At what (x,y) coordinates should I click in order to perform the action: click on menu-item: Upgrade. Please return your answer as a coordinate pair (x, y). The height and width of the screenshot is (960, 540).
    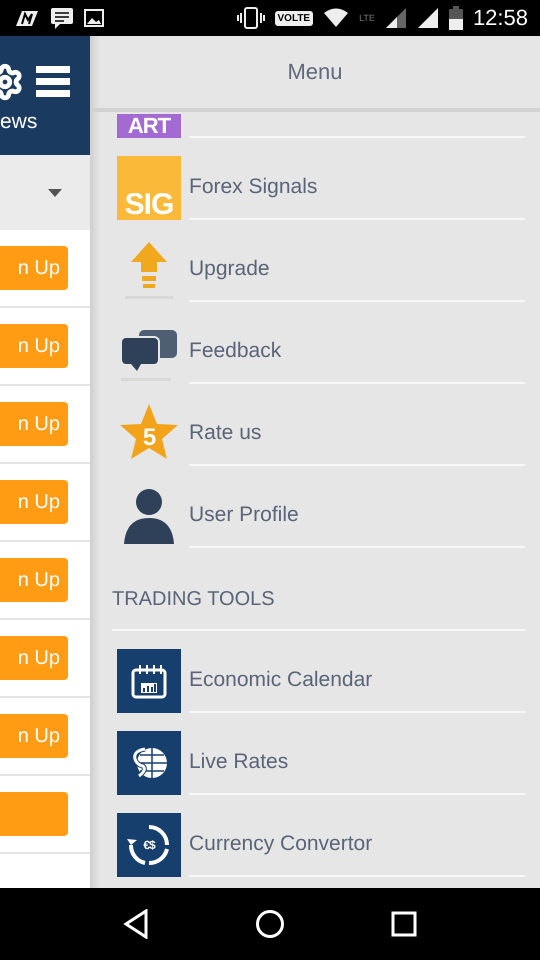
    Looking at the image, I should click on (229, 269).